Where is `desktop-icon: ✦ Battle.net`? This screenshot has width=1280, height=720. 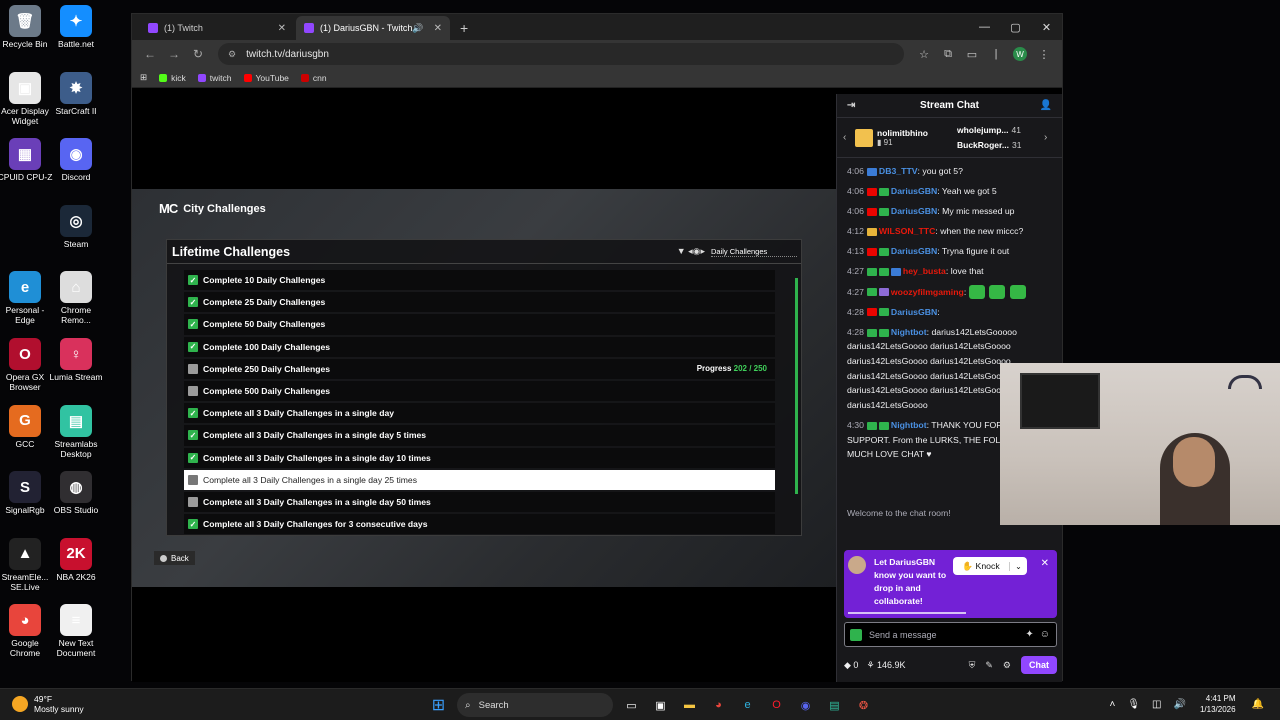
desktop-icon: ✦ Battle.net is located at coordinates (76, 27).